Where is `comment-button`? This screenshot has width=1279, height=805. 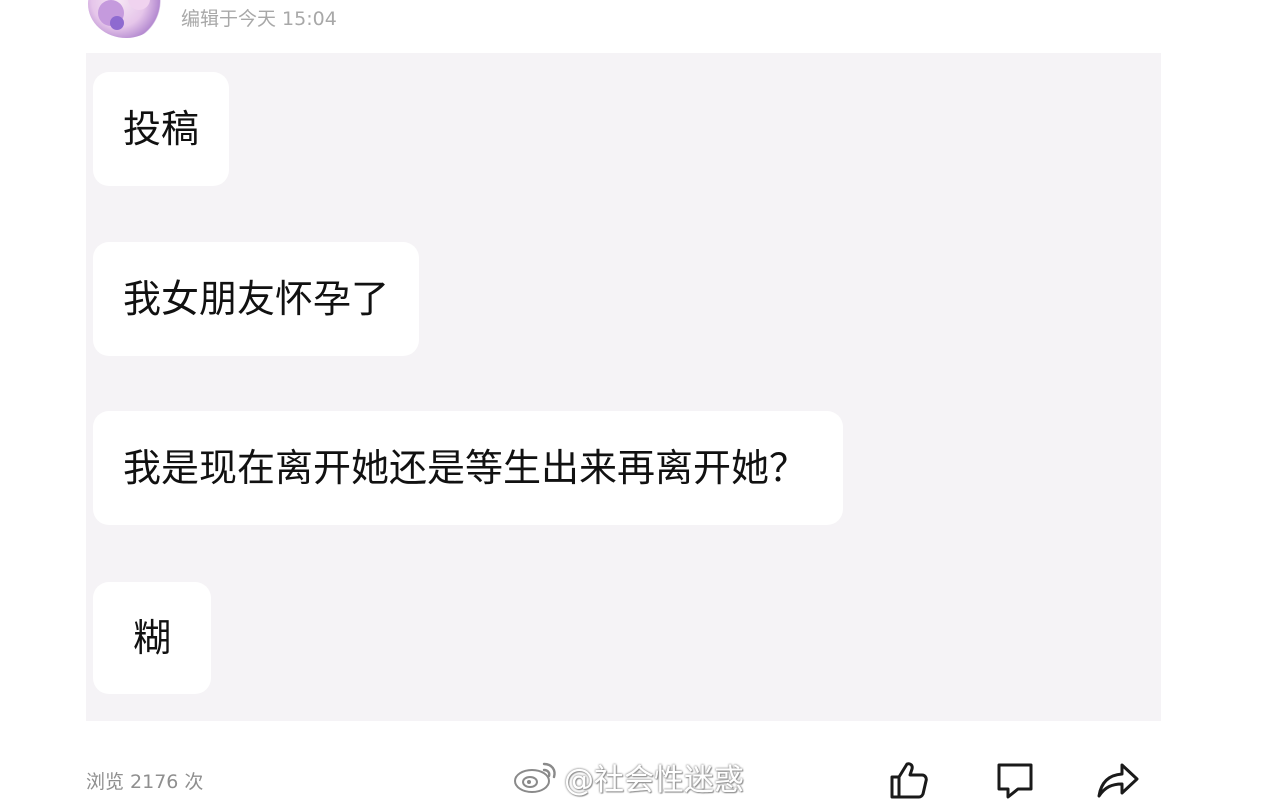 comment-button is located at coordinates (1015, 780).